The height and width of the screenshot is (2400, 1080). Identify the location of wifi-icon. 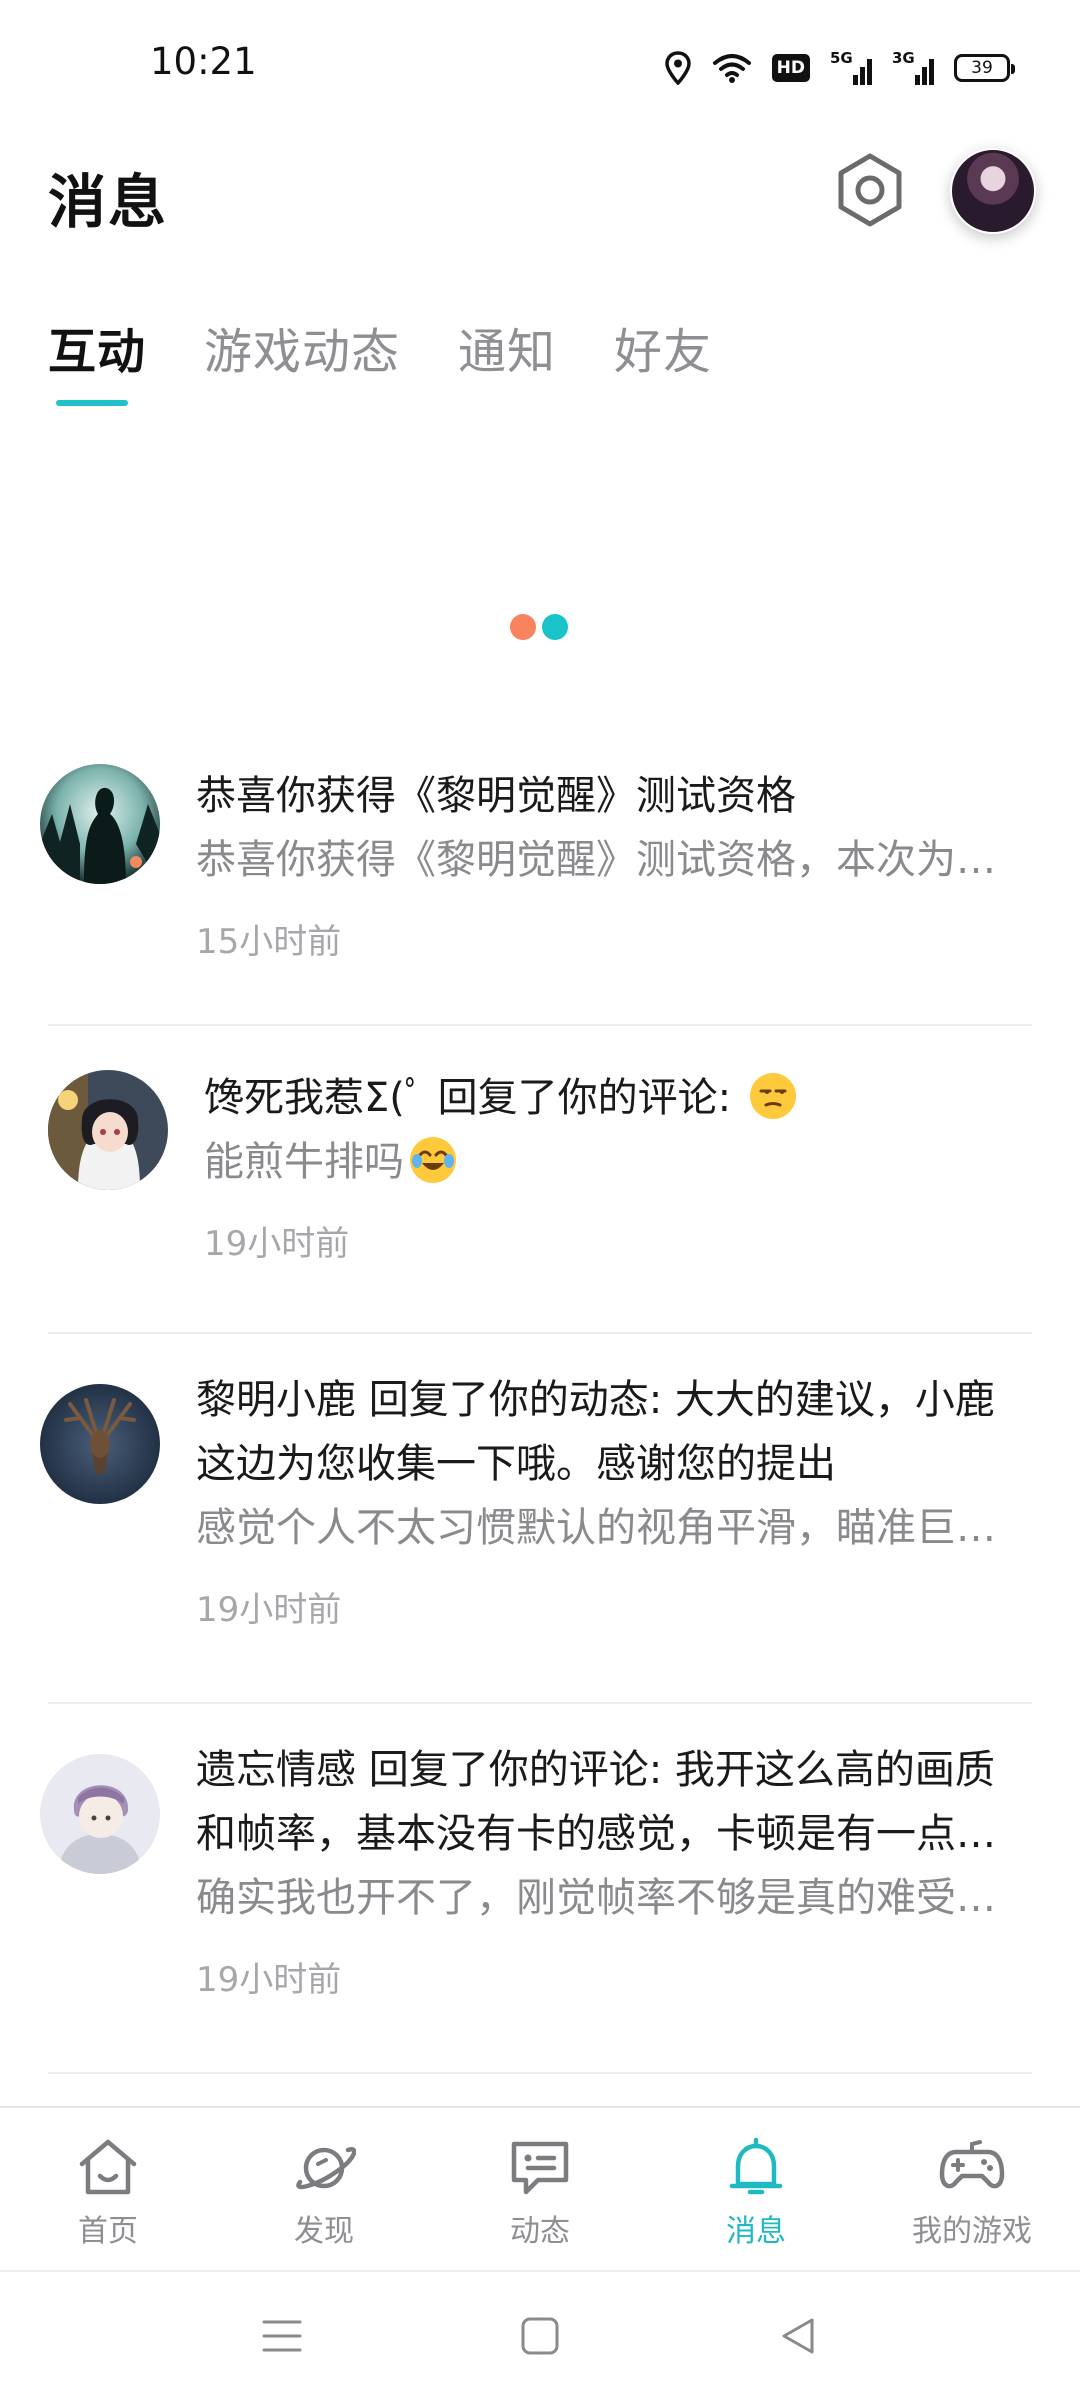
(731, 68).